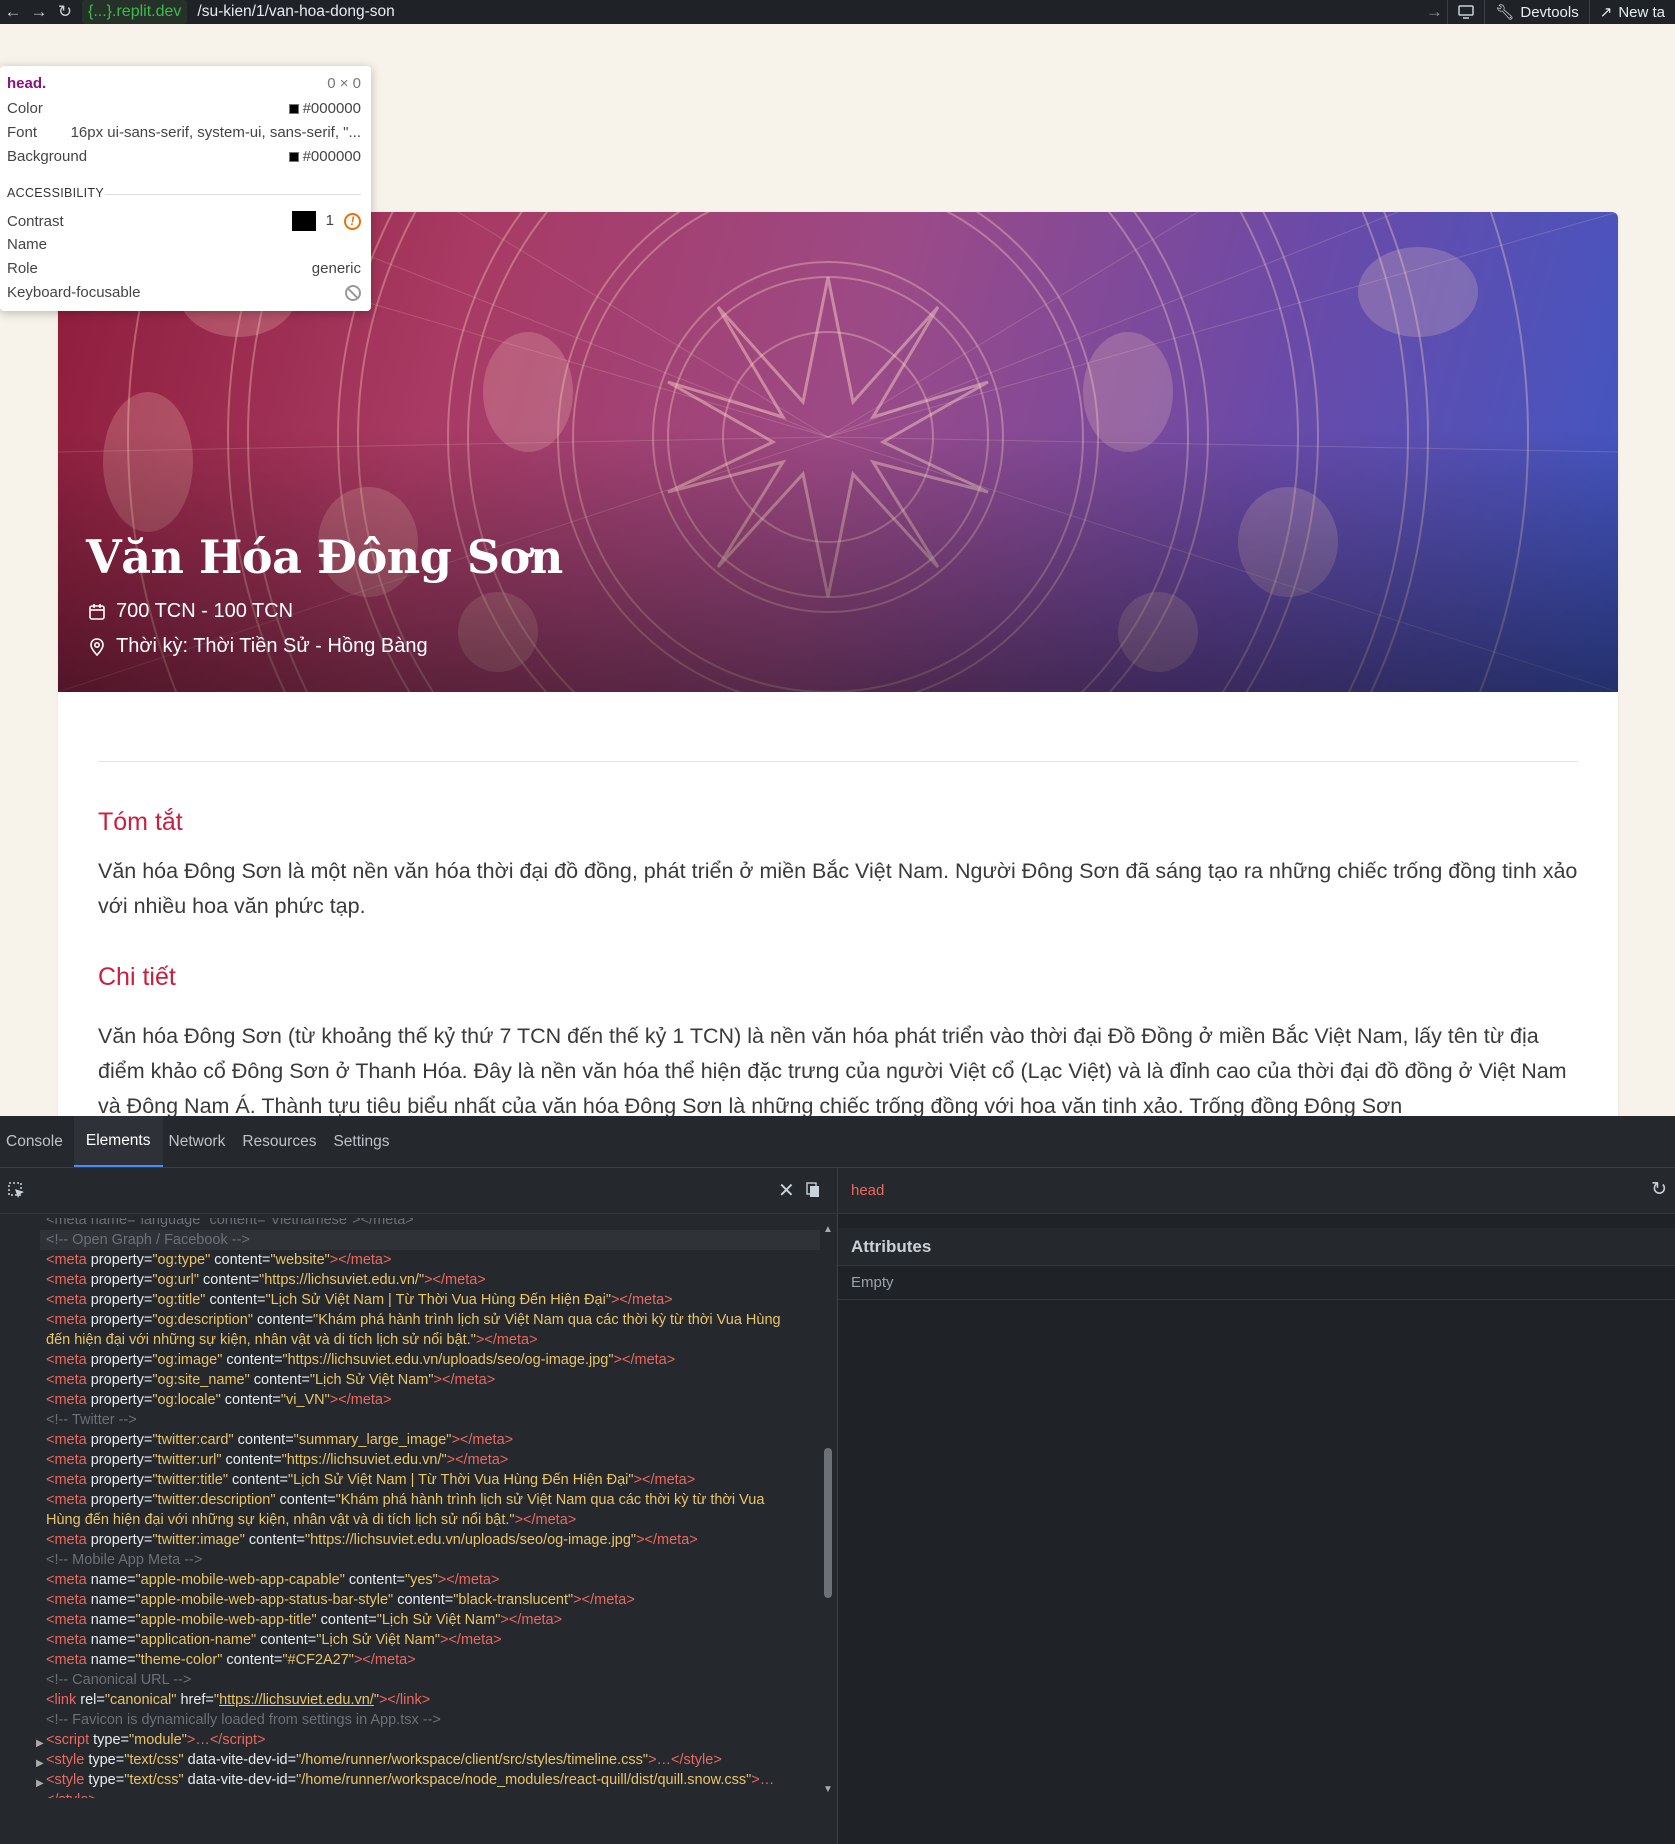  Describe the element at coordinates (1641, 12) in the screenshot. I see `new-tab-label: New ta` at that location.